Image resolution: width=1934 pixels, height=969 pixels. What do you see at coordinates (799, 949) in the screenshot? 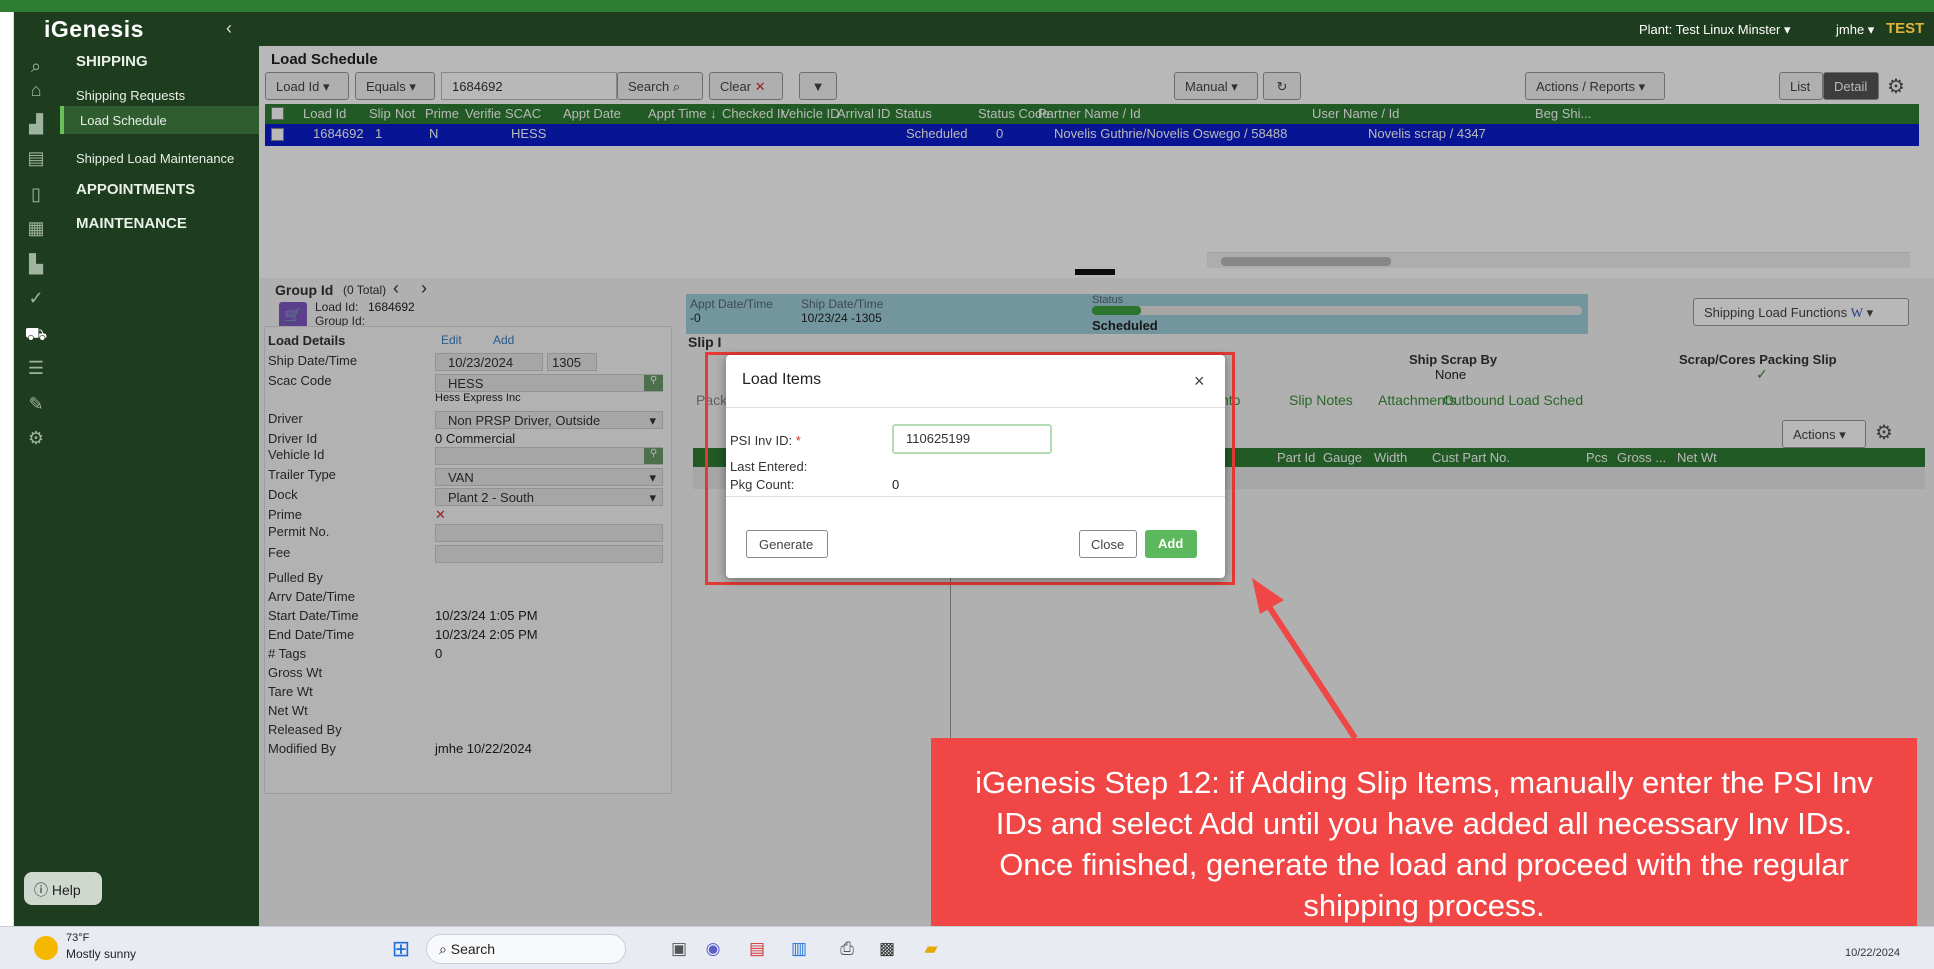
I see `notepad-icon: ▥` at bounding box center [799, 949].